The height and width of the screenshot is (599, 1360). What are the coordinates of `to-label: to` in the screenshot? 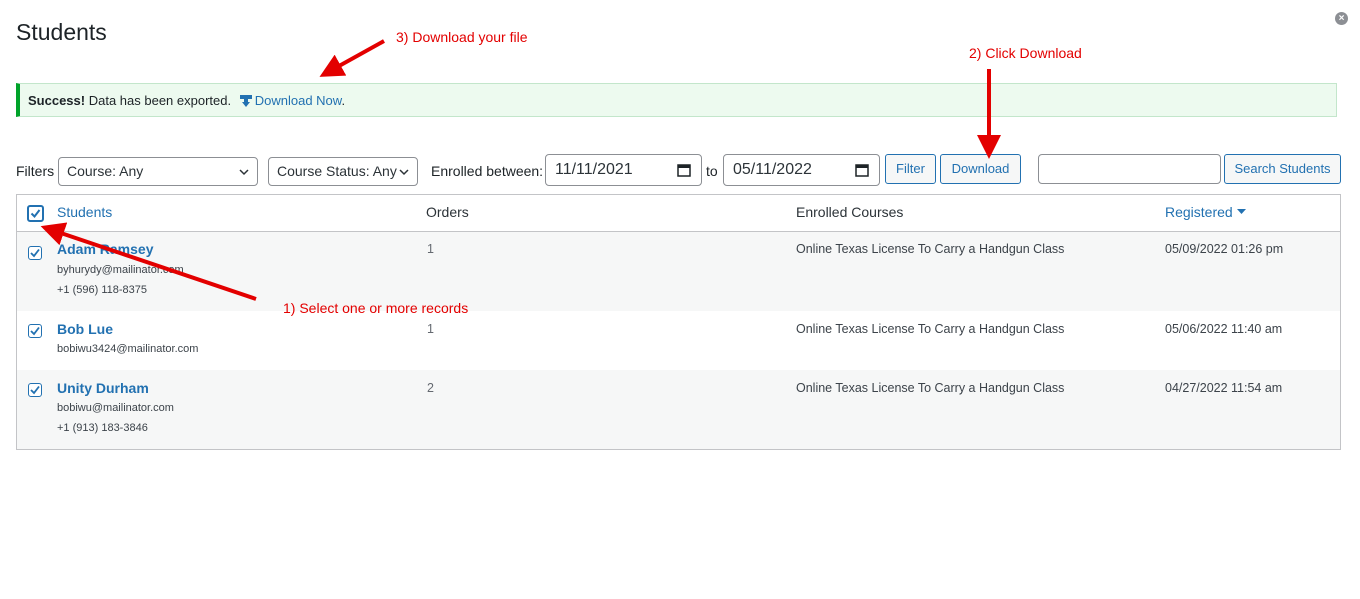 It's located at (712, 171).